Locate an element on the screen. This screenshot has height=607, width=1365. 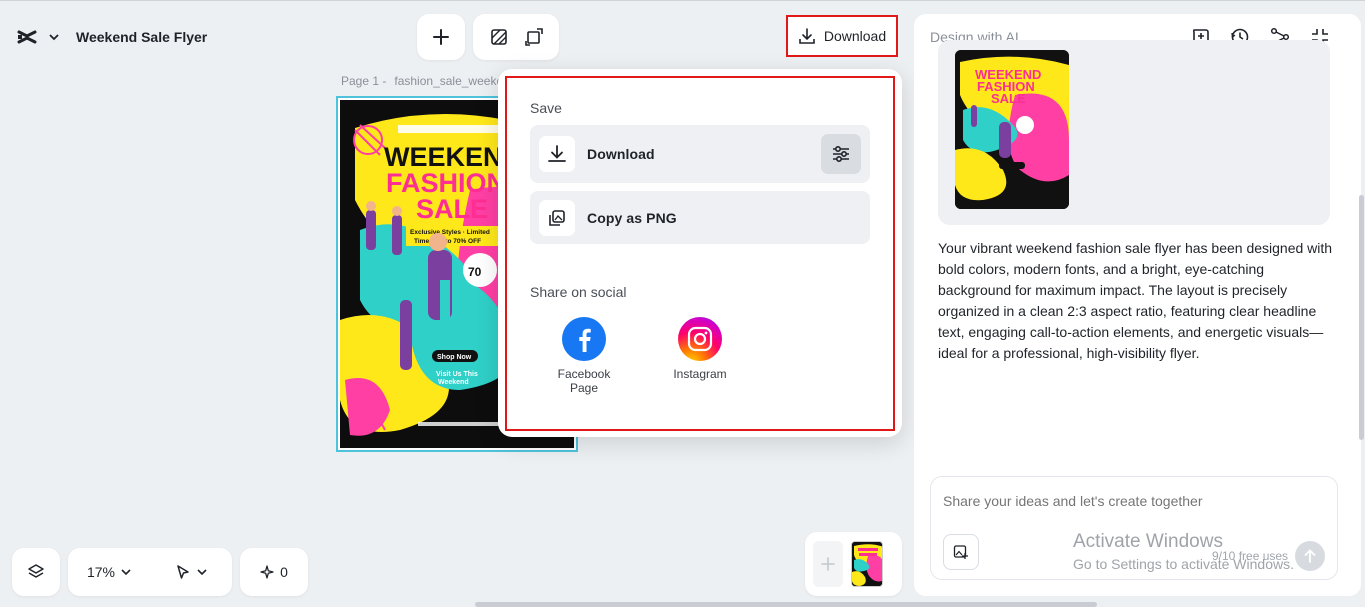
send-button is located at coordinates (1310, 556).